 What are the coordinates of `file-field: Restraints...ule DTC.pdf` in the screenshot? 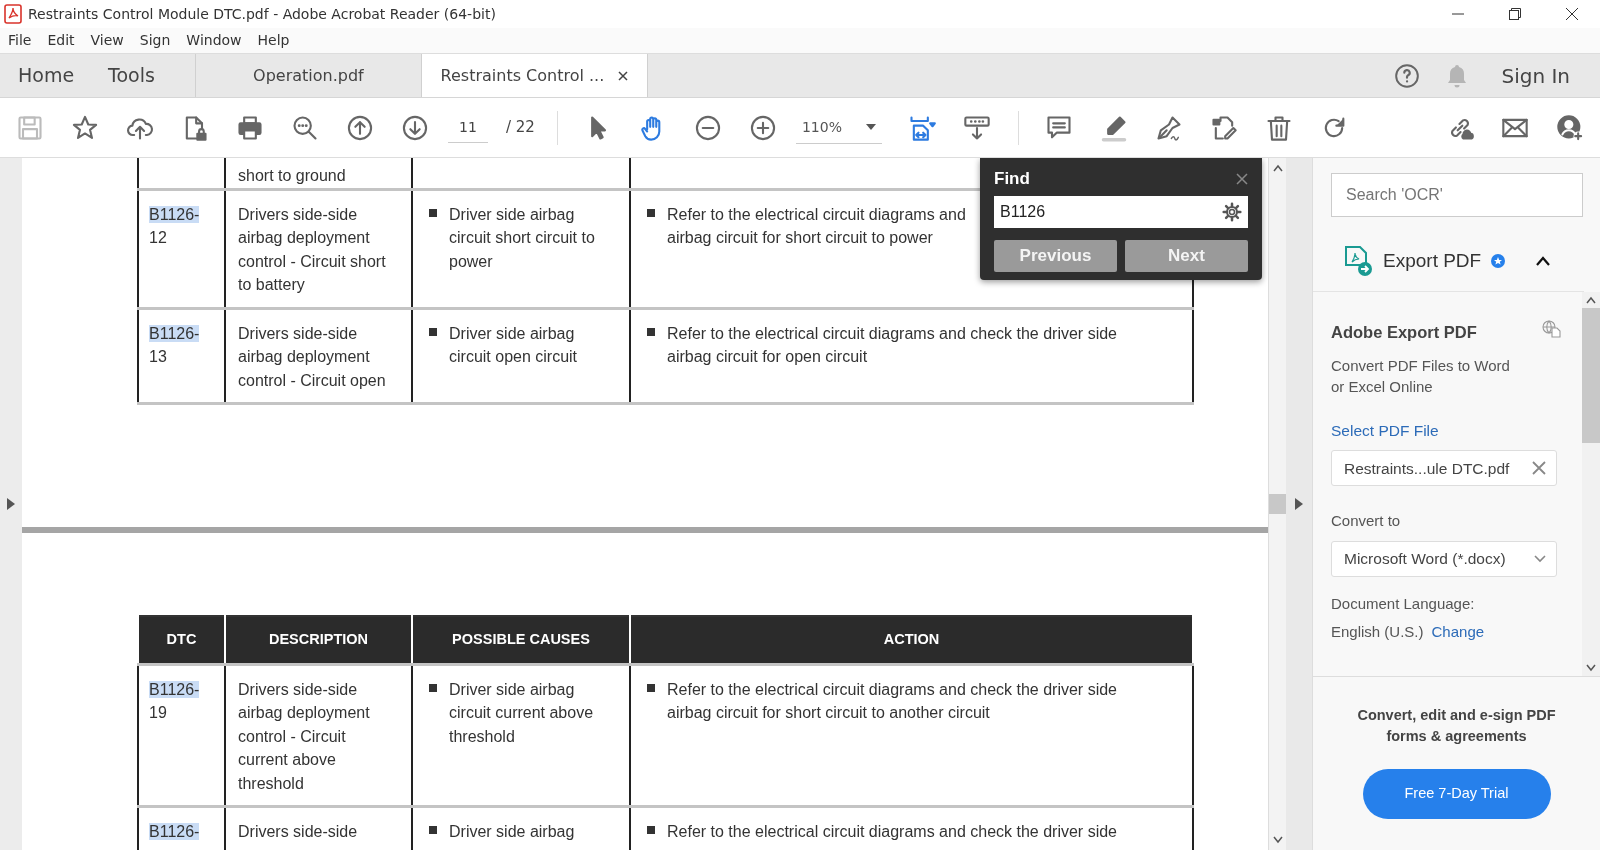 It's located at (1444, 468).